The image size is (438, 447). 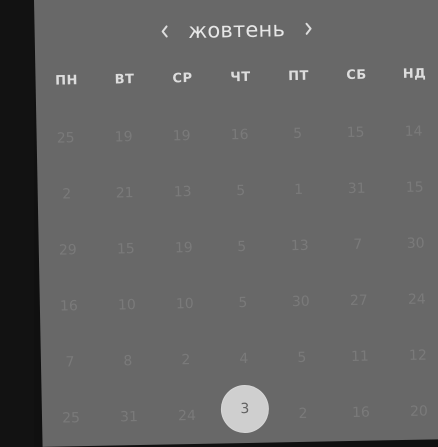 I want to click on calendar-day: 11, so click(x=359, y=356).